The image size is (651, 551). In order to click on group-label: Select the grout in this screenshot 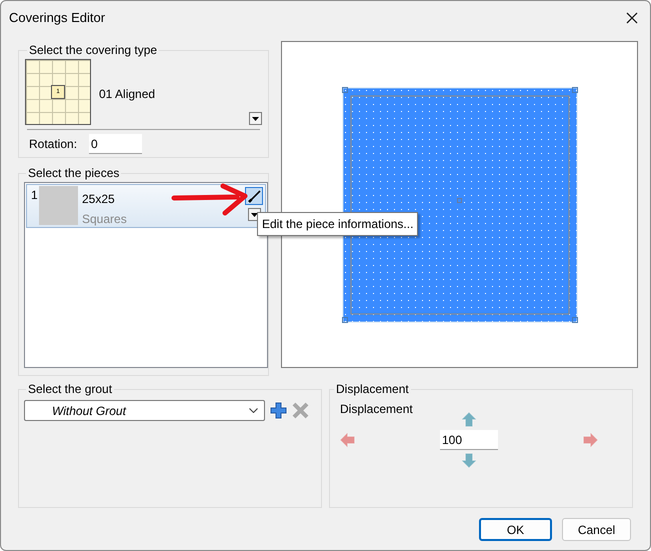, I will do `click(70, 389)`.